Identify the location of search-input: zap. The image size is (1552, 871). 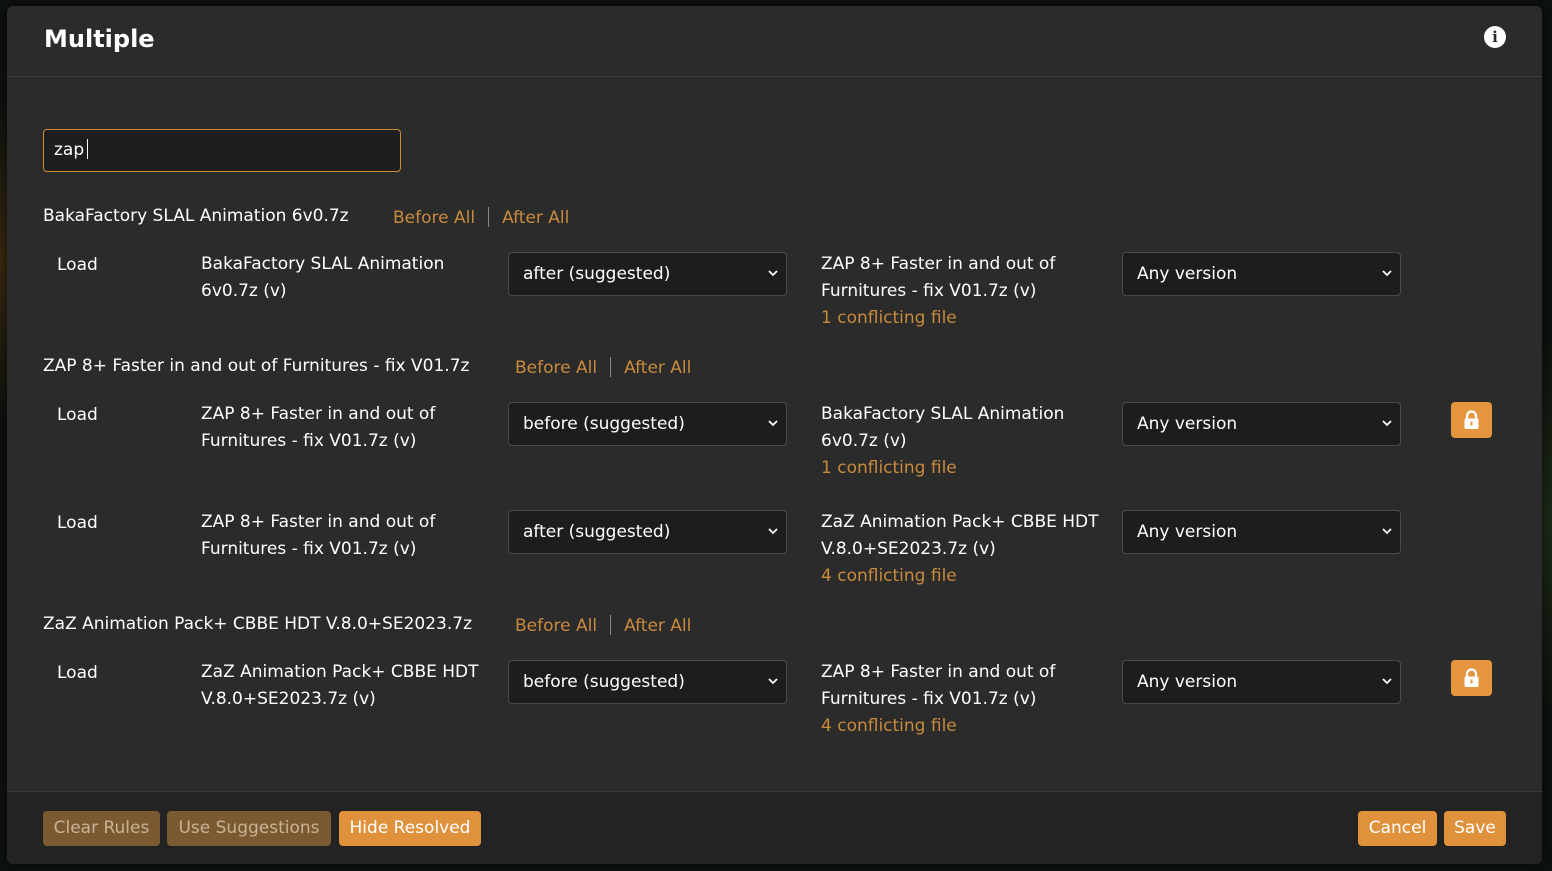
(222, 150).